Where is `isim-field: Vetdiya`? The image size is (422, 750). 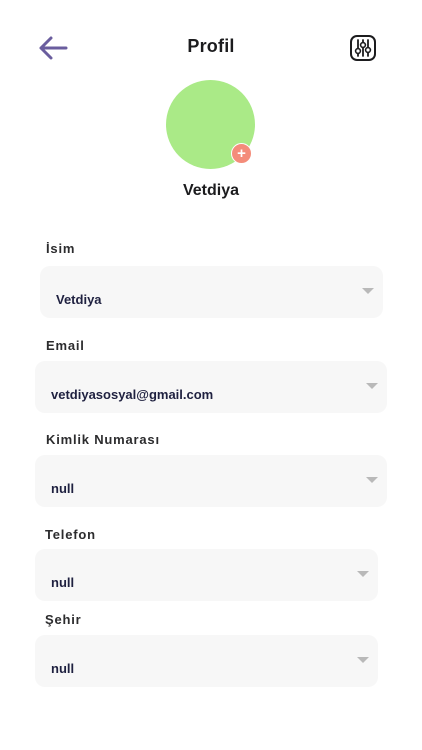 isim-field: Vetdiya is located at coordinates (211, 292).